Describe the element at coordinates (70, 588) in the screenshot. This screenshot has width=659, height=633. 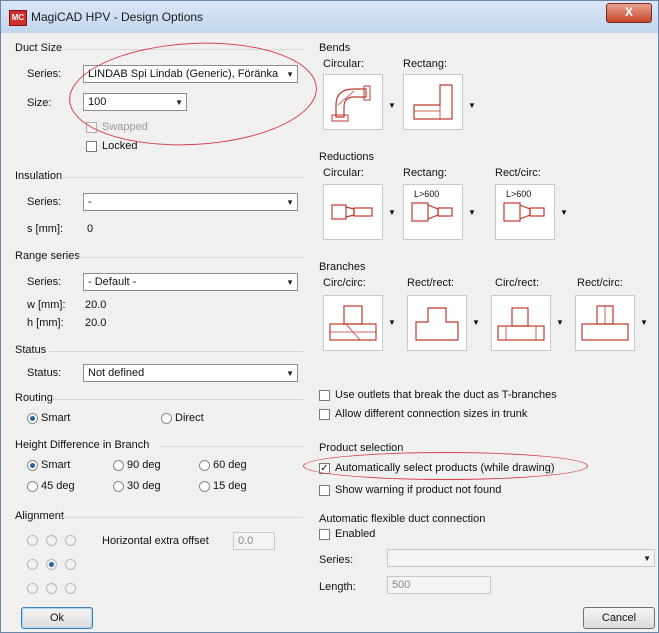
I see `align-bottom-right-radio` at that location.